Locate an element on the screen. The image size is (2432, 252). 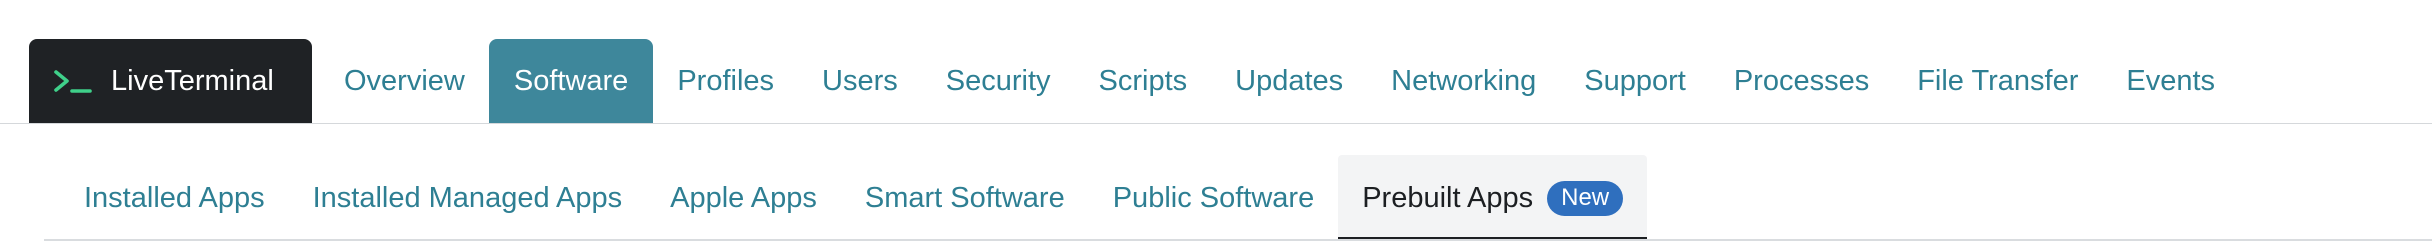
tab-processes: Processes is located at coordinates (1801, 81).